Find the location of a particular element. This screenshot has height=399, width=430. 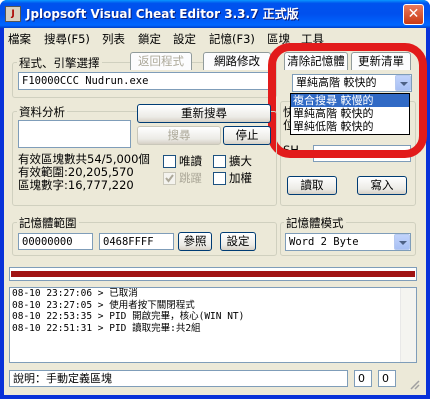

reference-button: 參照 is located at coordinates (195, 241).